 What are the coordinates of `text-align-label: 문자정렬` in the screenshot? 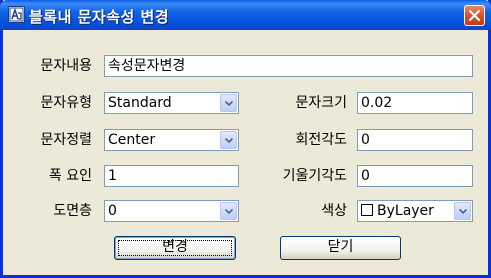 It's located at (66, 140).